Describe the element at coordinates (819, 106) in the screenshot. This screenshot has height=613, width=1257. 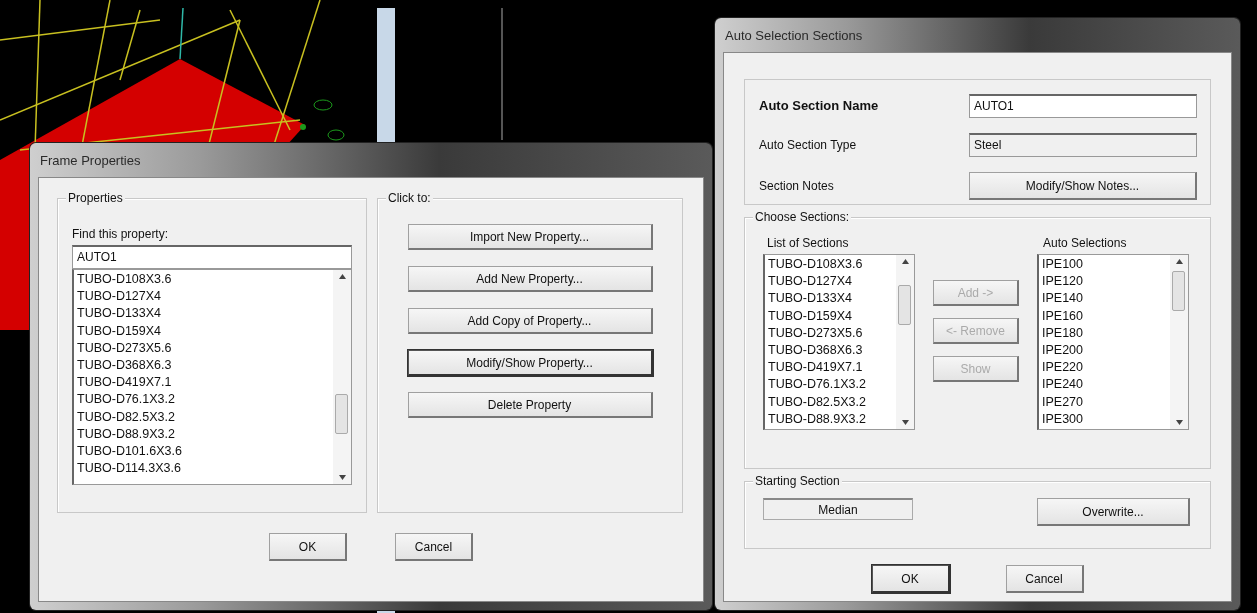
I see `field-label: Auto Section Name` at that location.